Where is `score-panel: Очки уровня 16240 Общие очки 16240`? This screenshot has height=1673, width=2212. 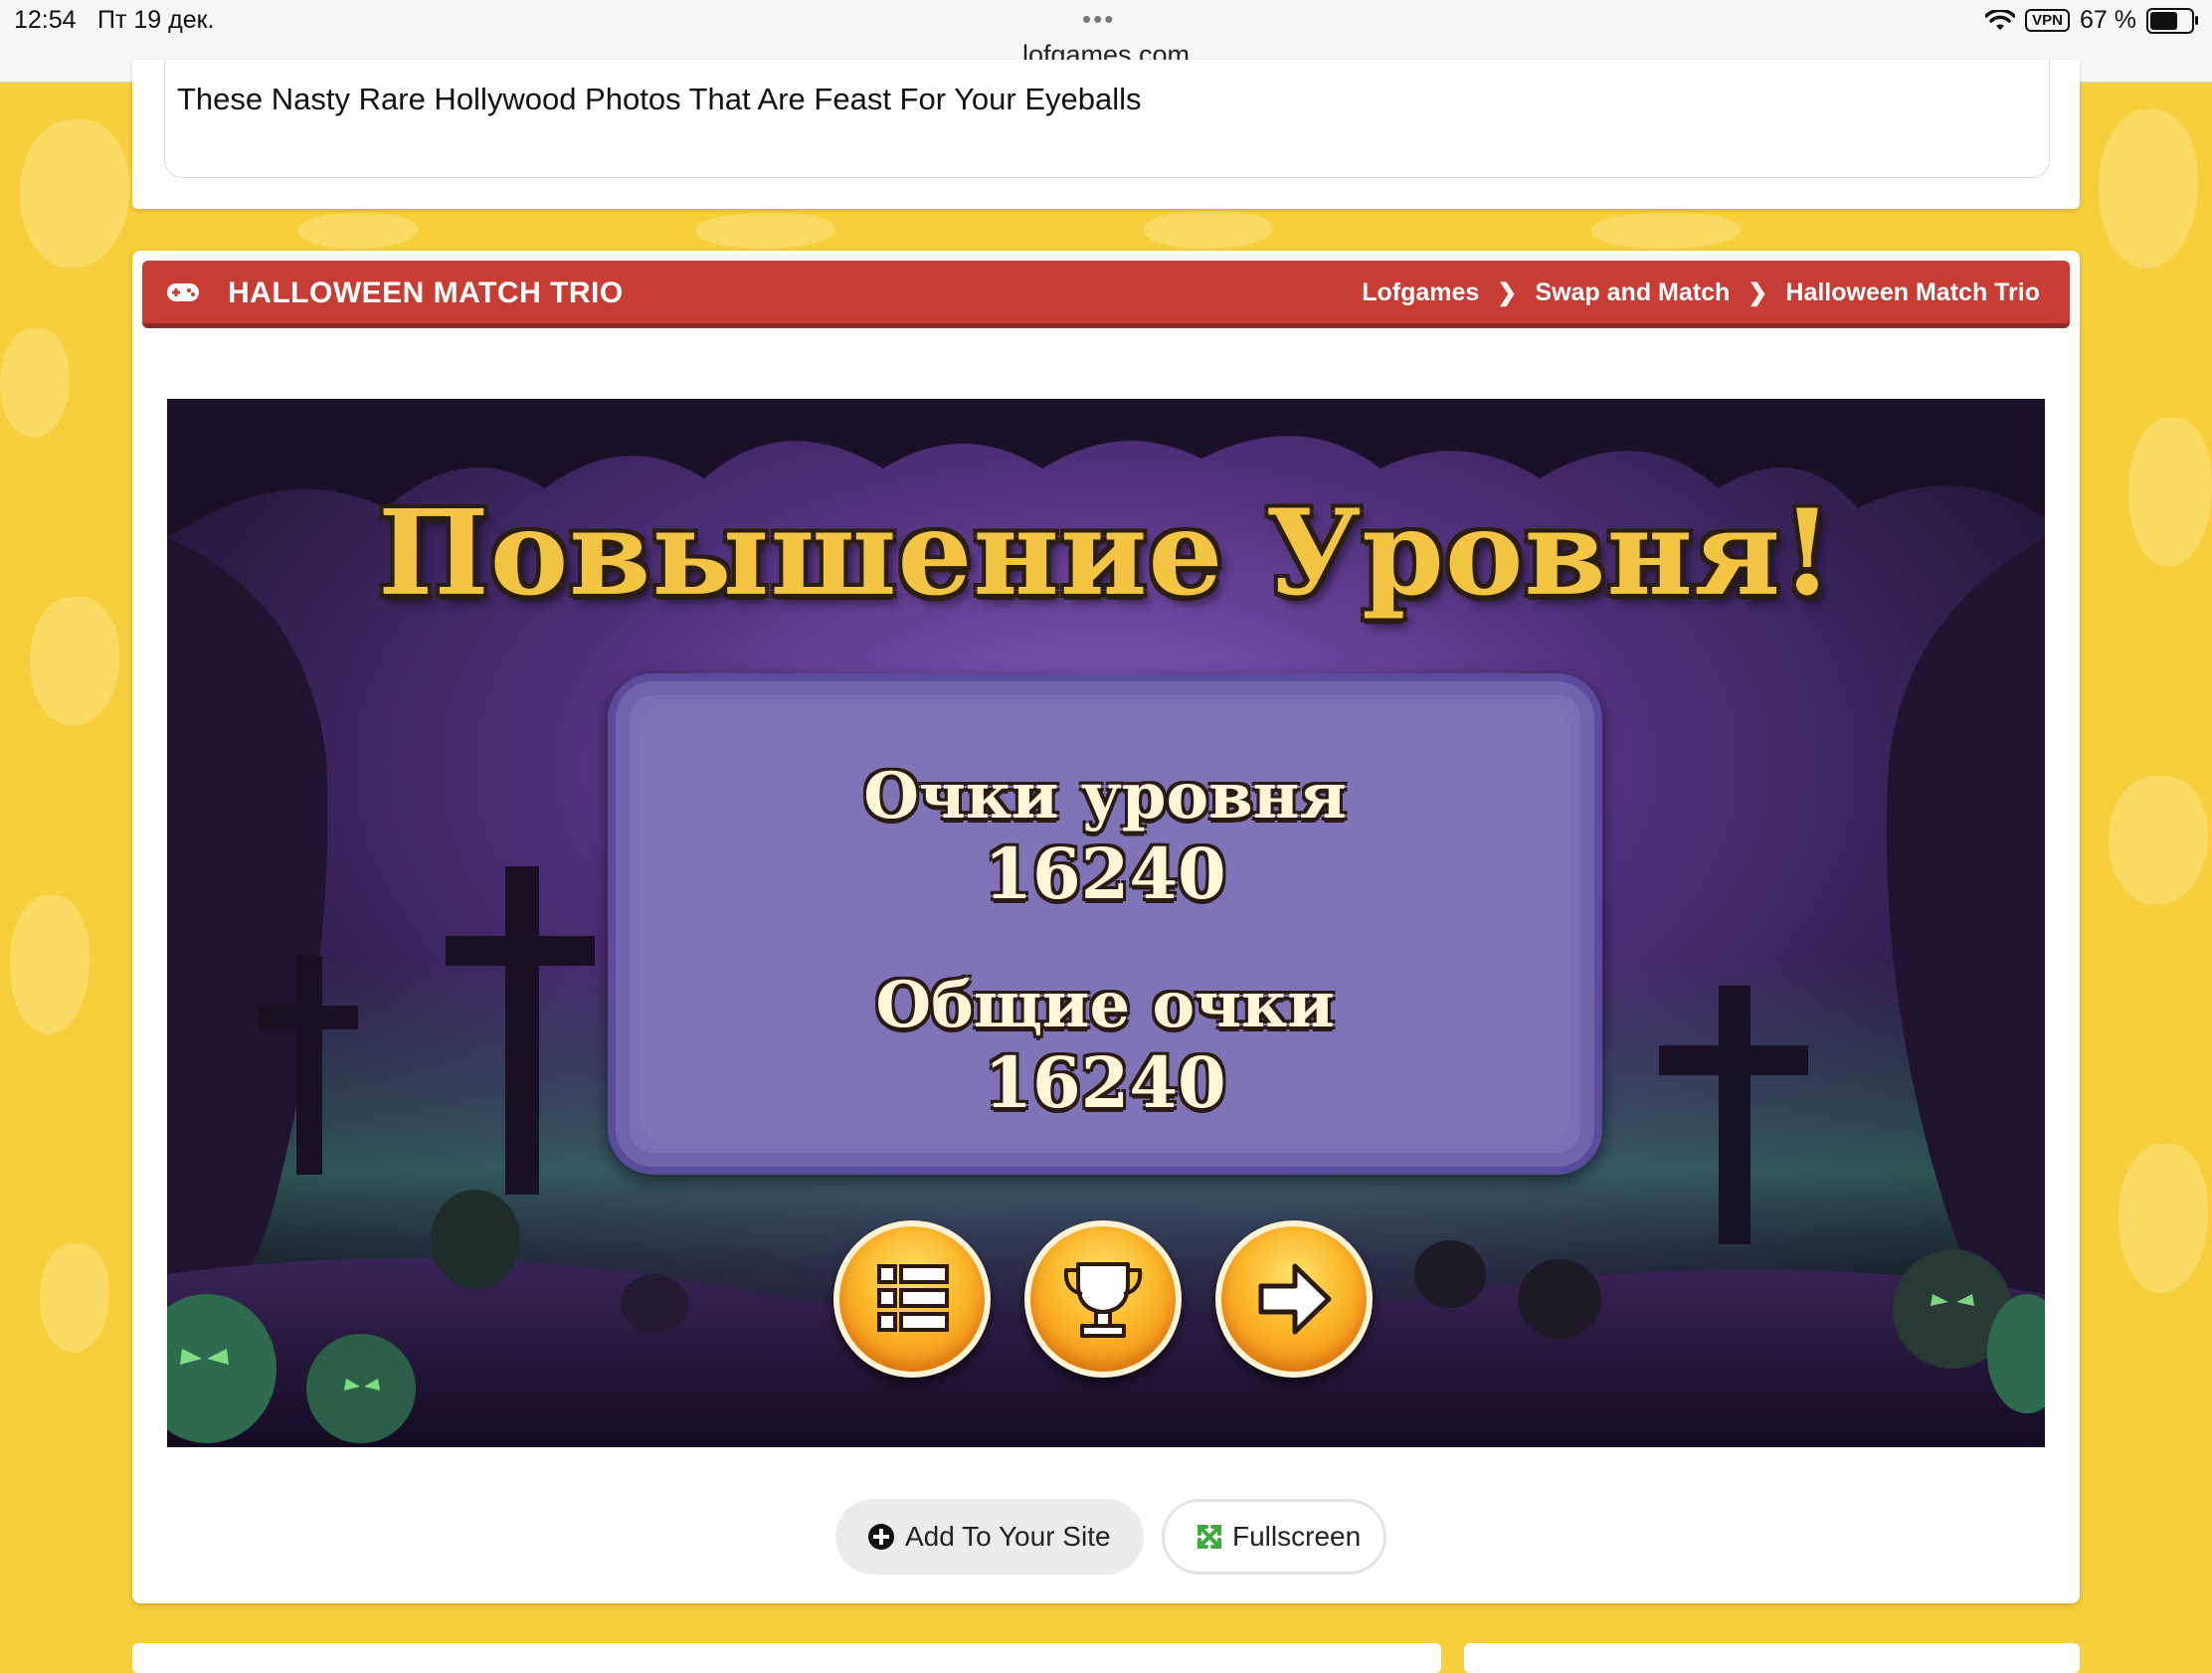 score-panel: Очки уровня 16240 Общие очки 16240 is located at coordinates (1105, 924).